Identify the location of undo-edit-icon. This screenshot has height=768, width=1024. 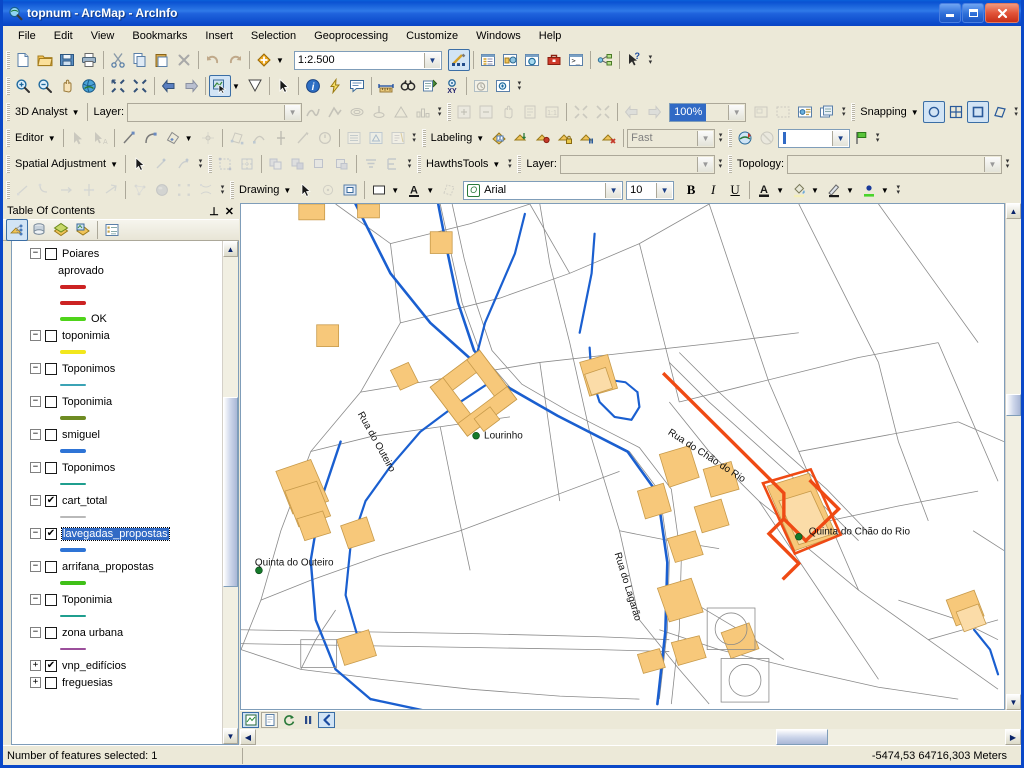
(325, 138).